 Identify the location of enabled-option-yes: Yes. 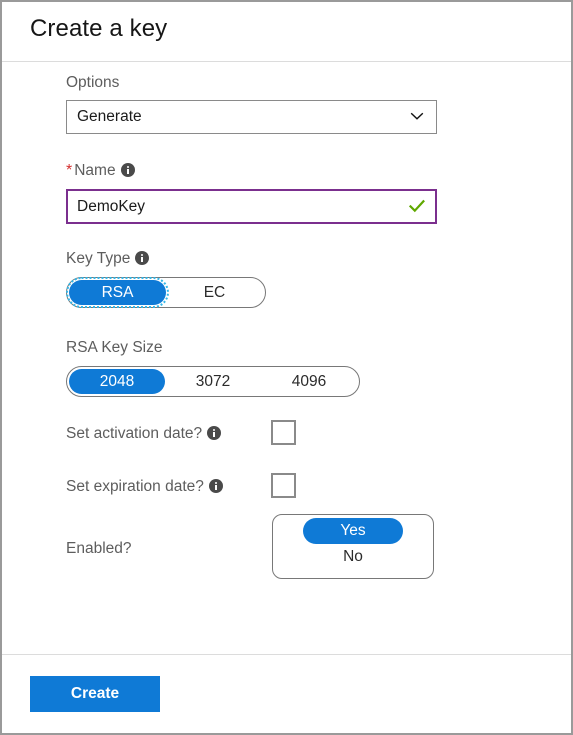
(353, 531).